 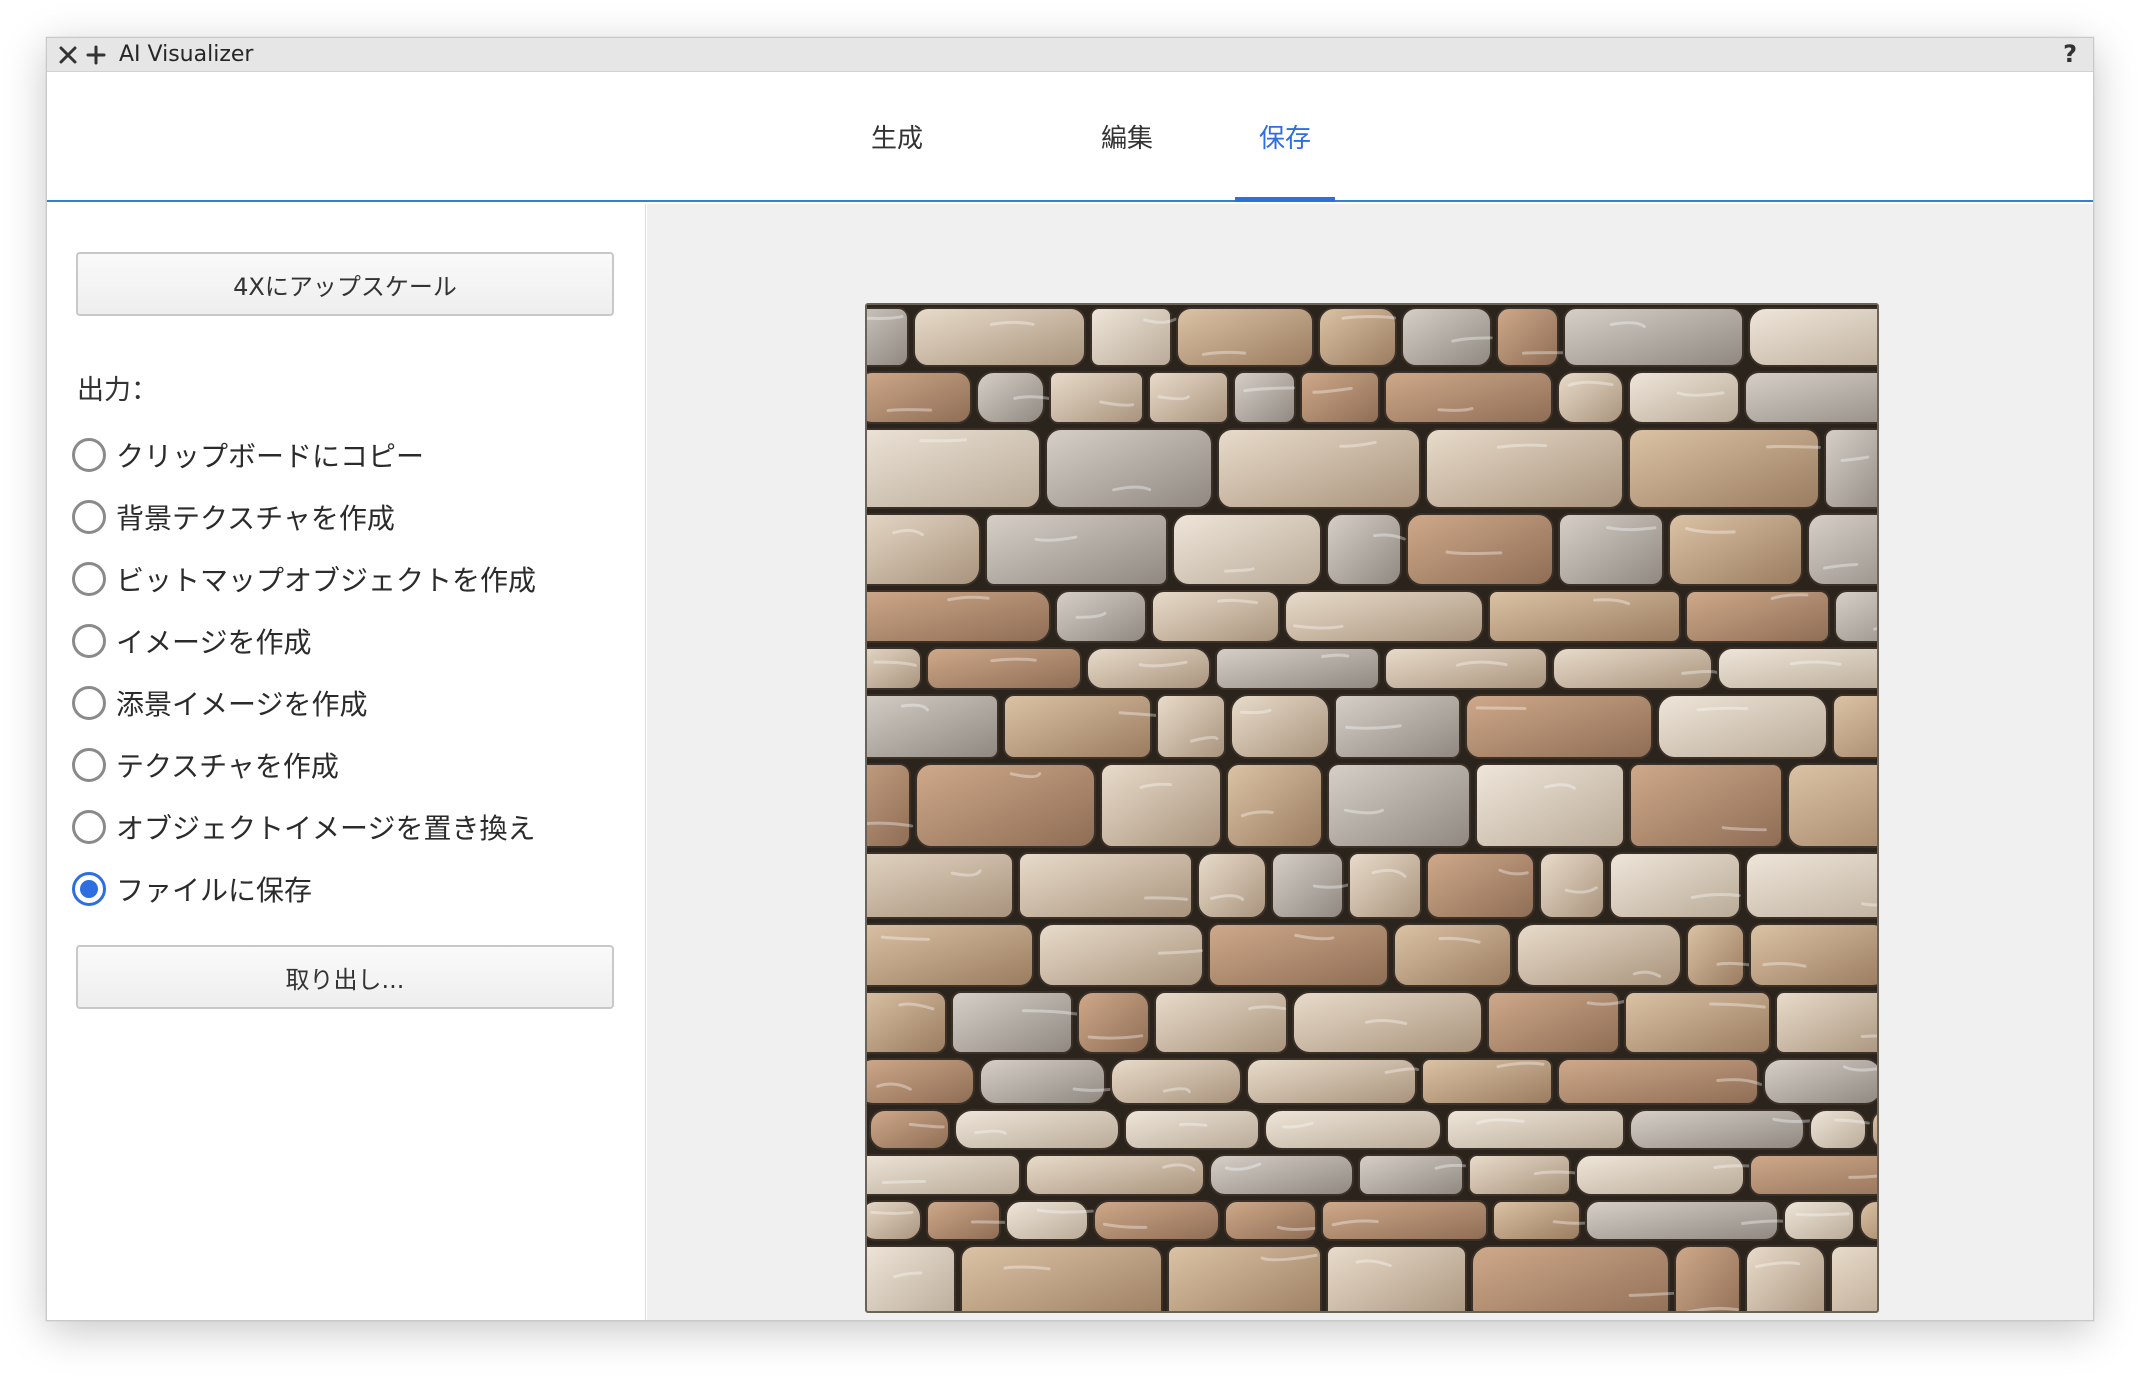 I want to click on radio-label: 添景イメージを作成, so click(x=242, y=704).